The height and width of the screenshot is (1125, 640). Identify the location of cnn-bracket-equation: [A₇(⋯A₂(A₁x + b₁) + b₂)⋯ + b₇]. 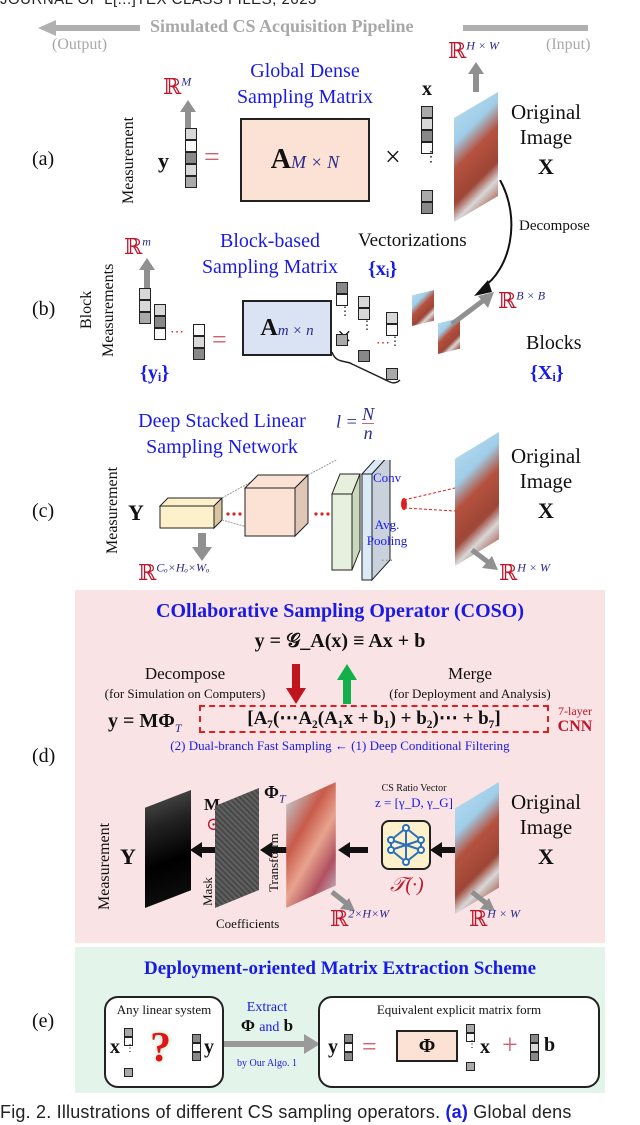
(374, 719).